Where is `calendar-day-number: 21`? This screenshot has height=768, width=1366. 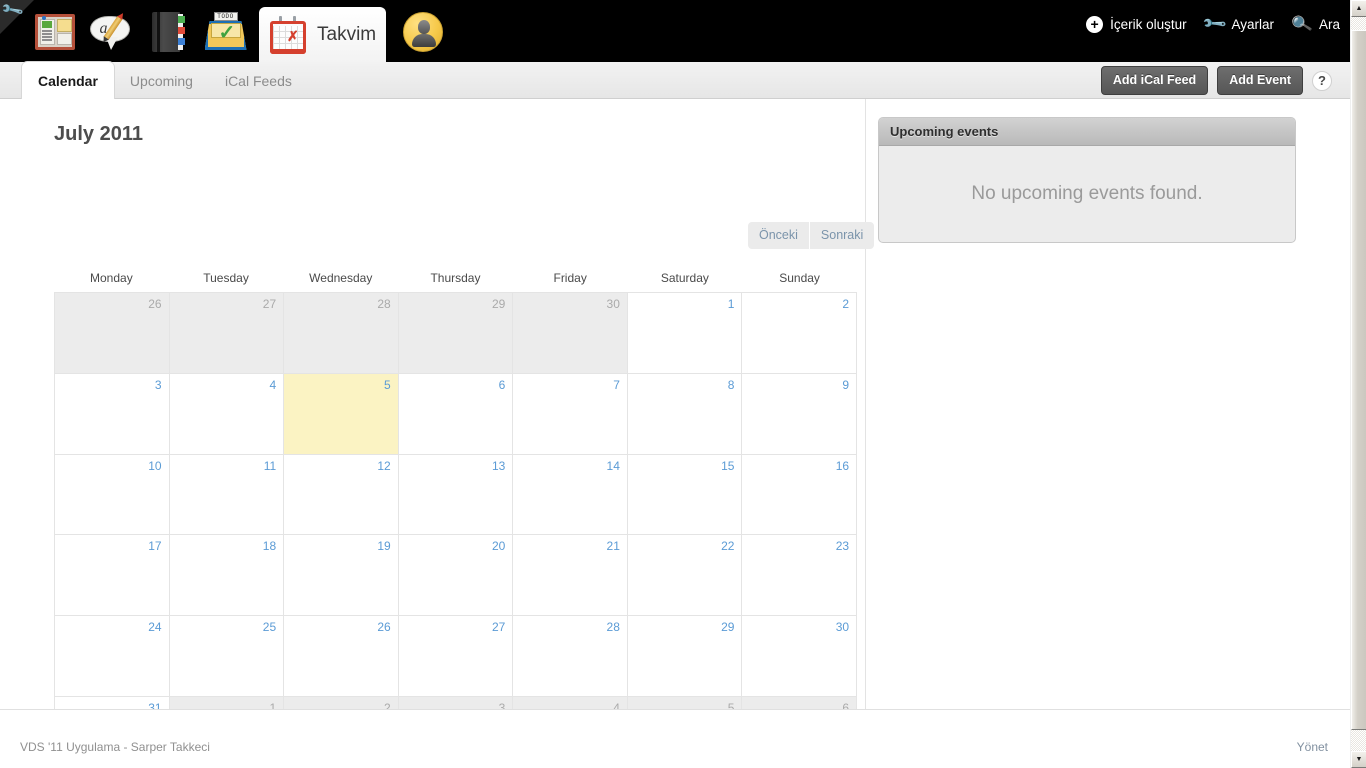
calendar-day-number: 21 is located at coordinates (613, 546).